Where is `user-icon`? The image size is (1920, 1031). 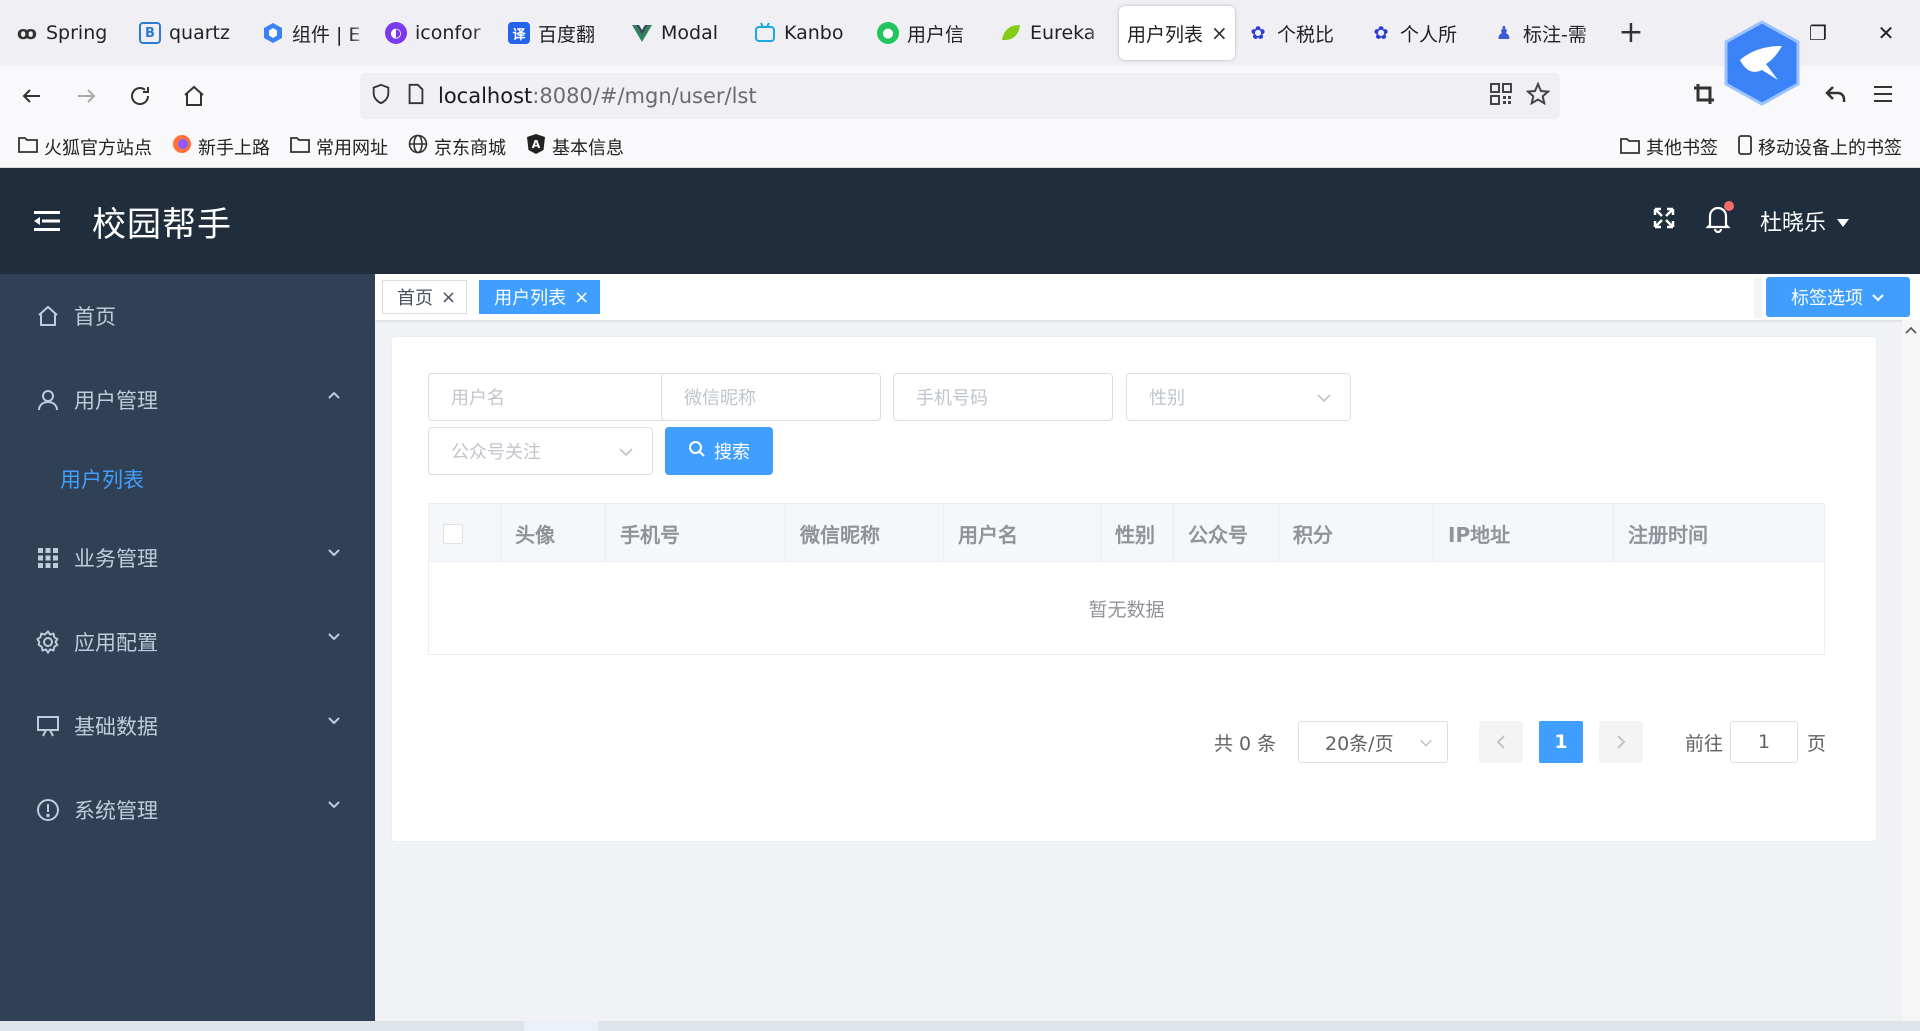 user-icon is located at coordinates (48, 400).